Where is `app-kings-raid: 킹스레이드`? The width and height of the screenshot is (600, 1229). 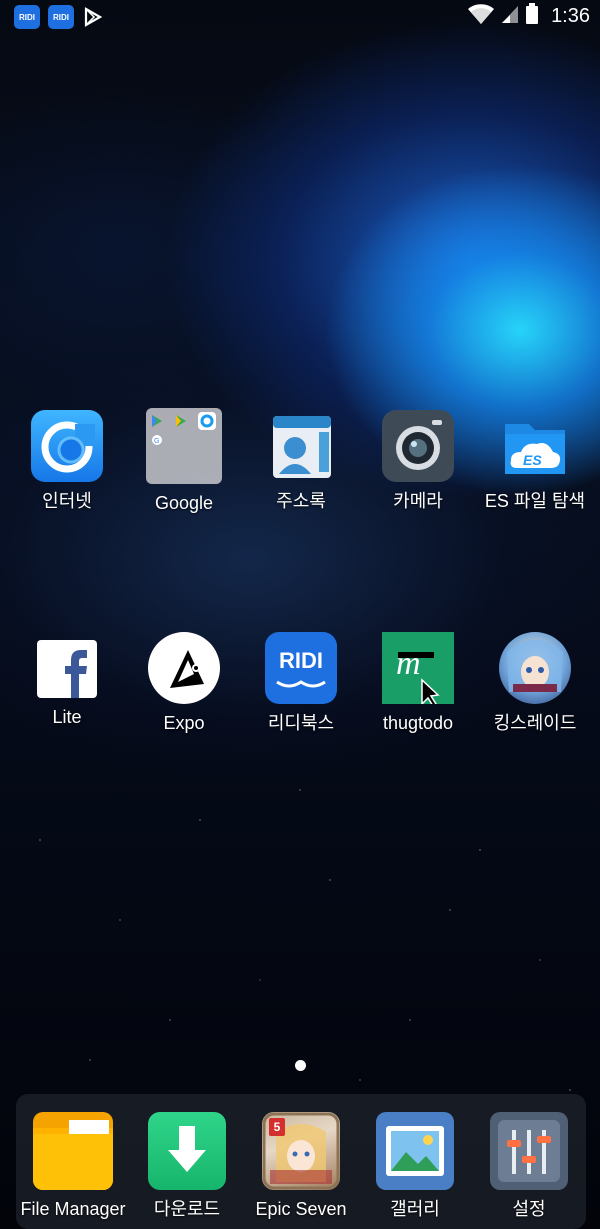
app-kings-raid: 킹스레이드 is located at coordinates (535, 683).